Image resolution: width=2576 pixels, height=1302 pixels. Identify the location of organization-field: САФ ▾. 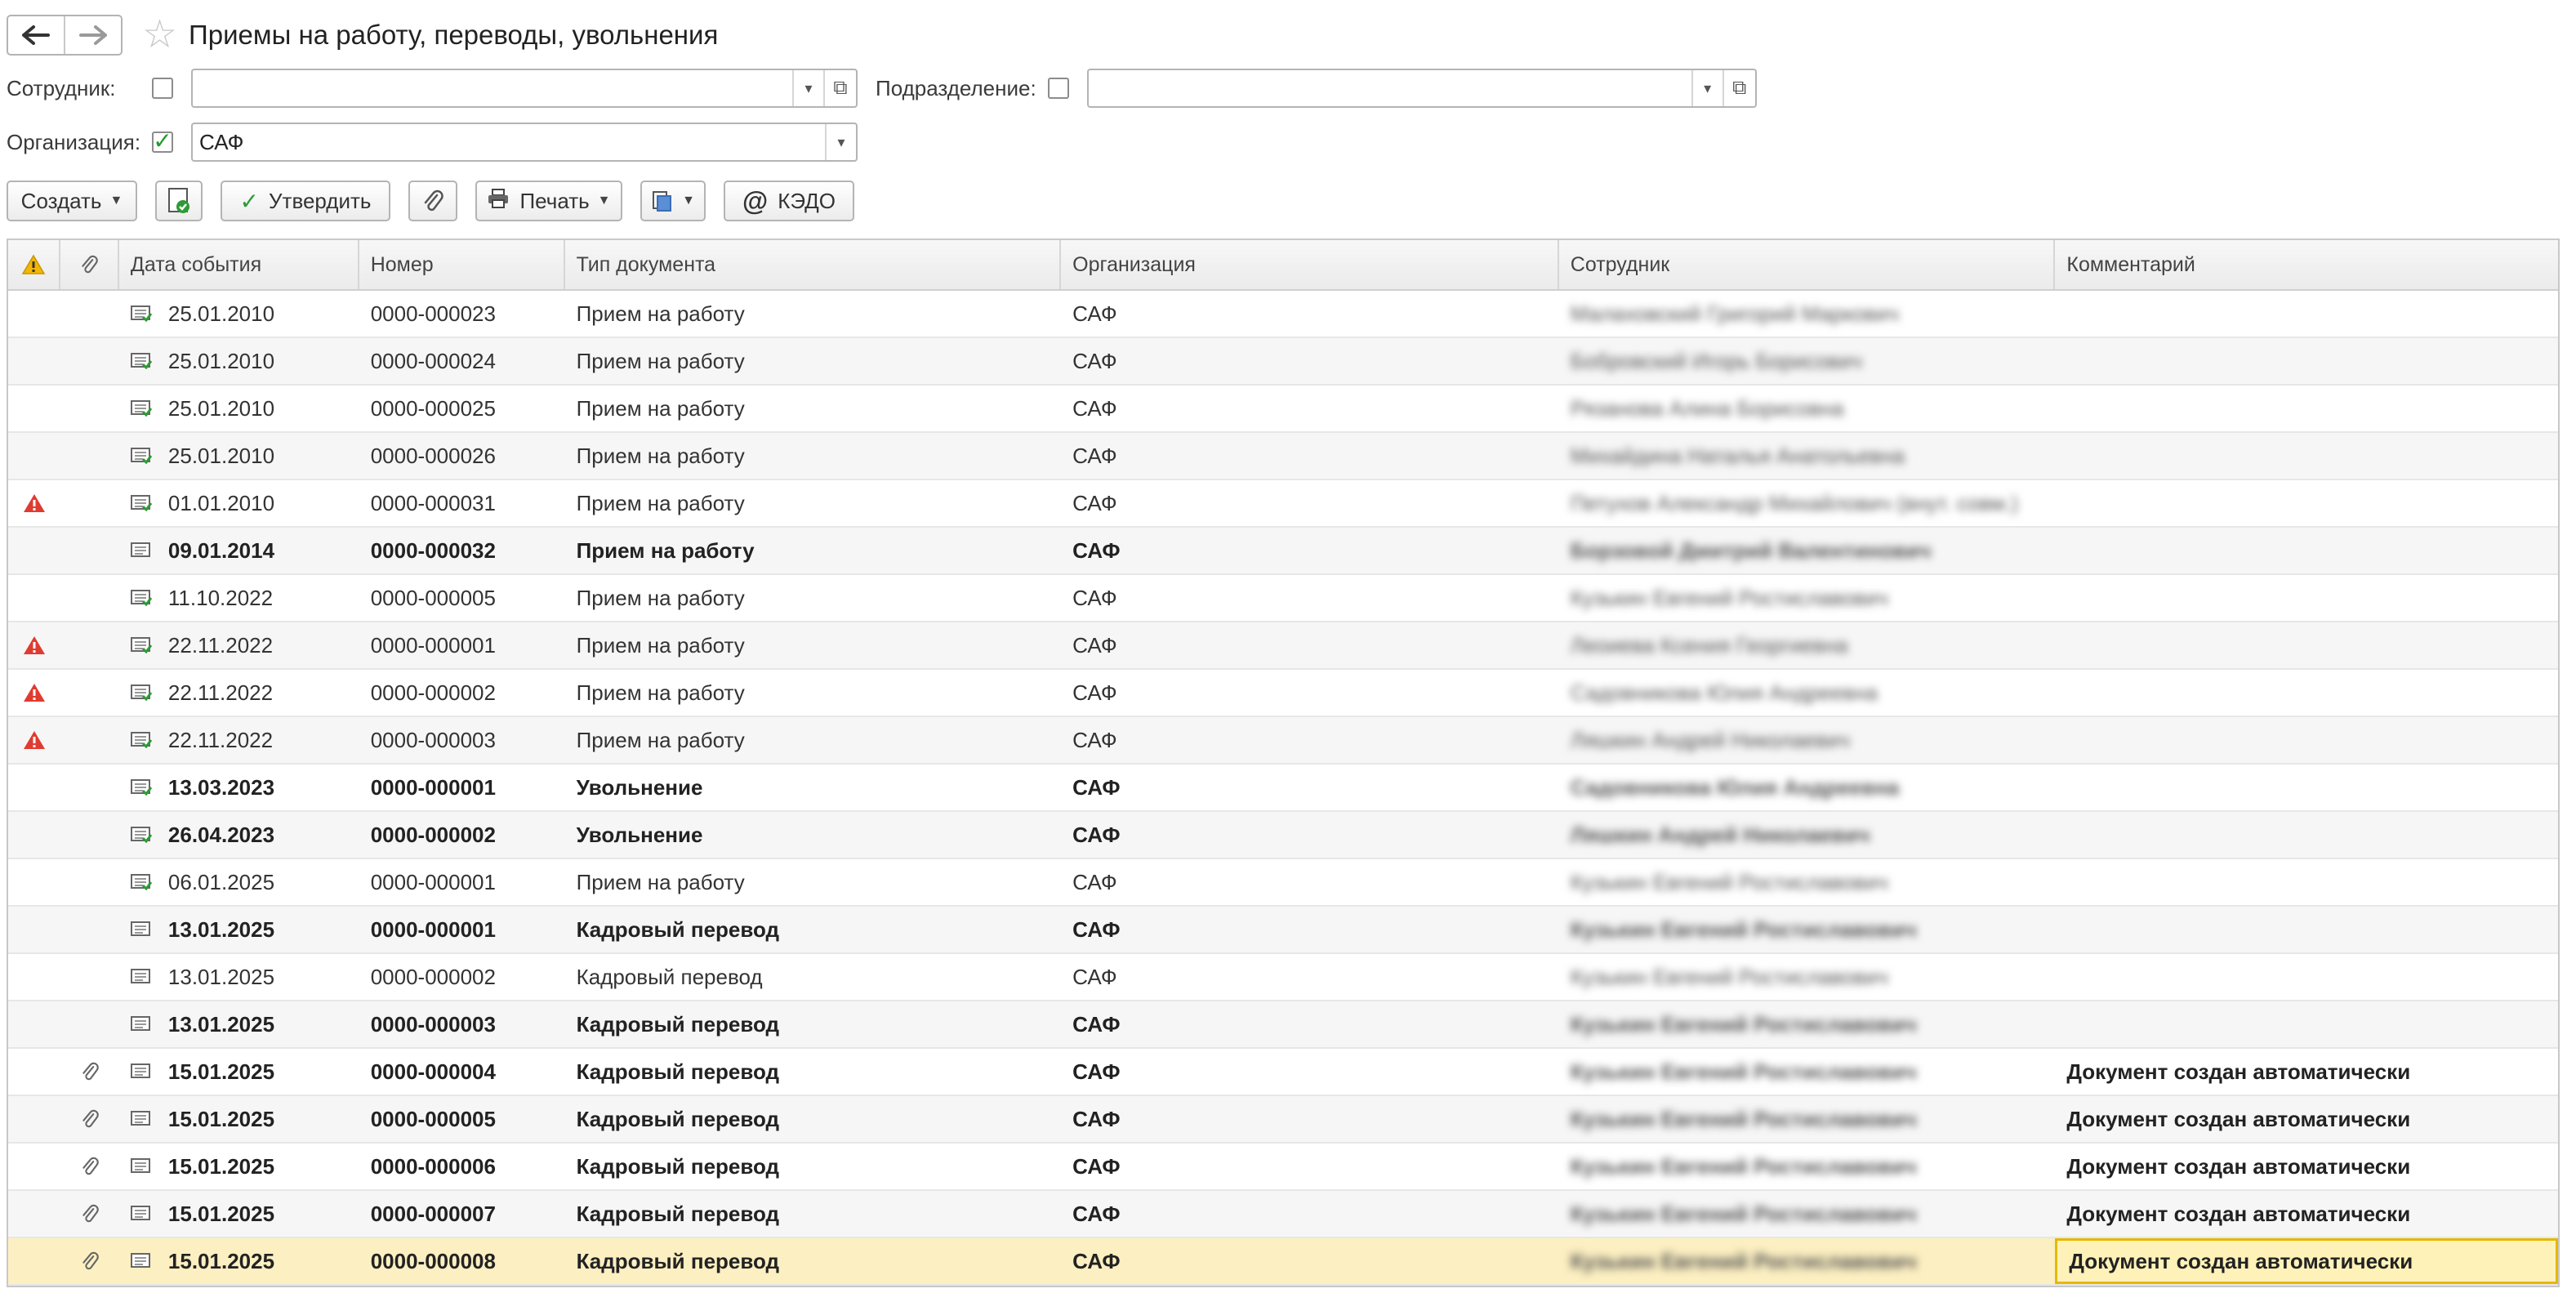
(524, 142).